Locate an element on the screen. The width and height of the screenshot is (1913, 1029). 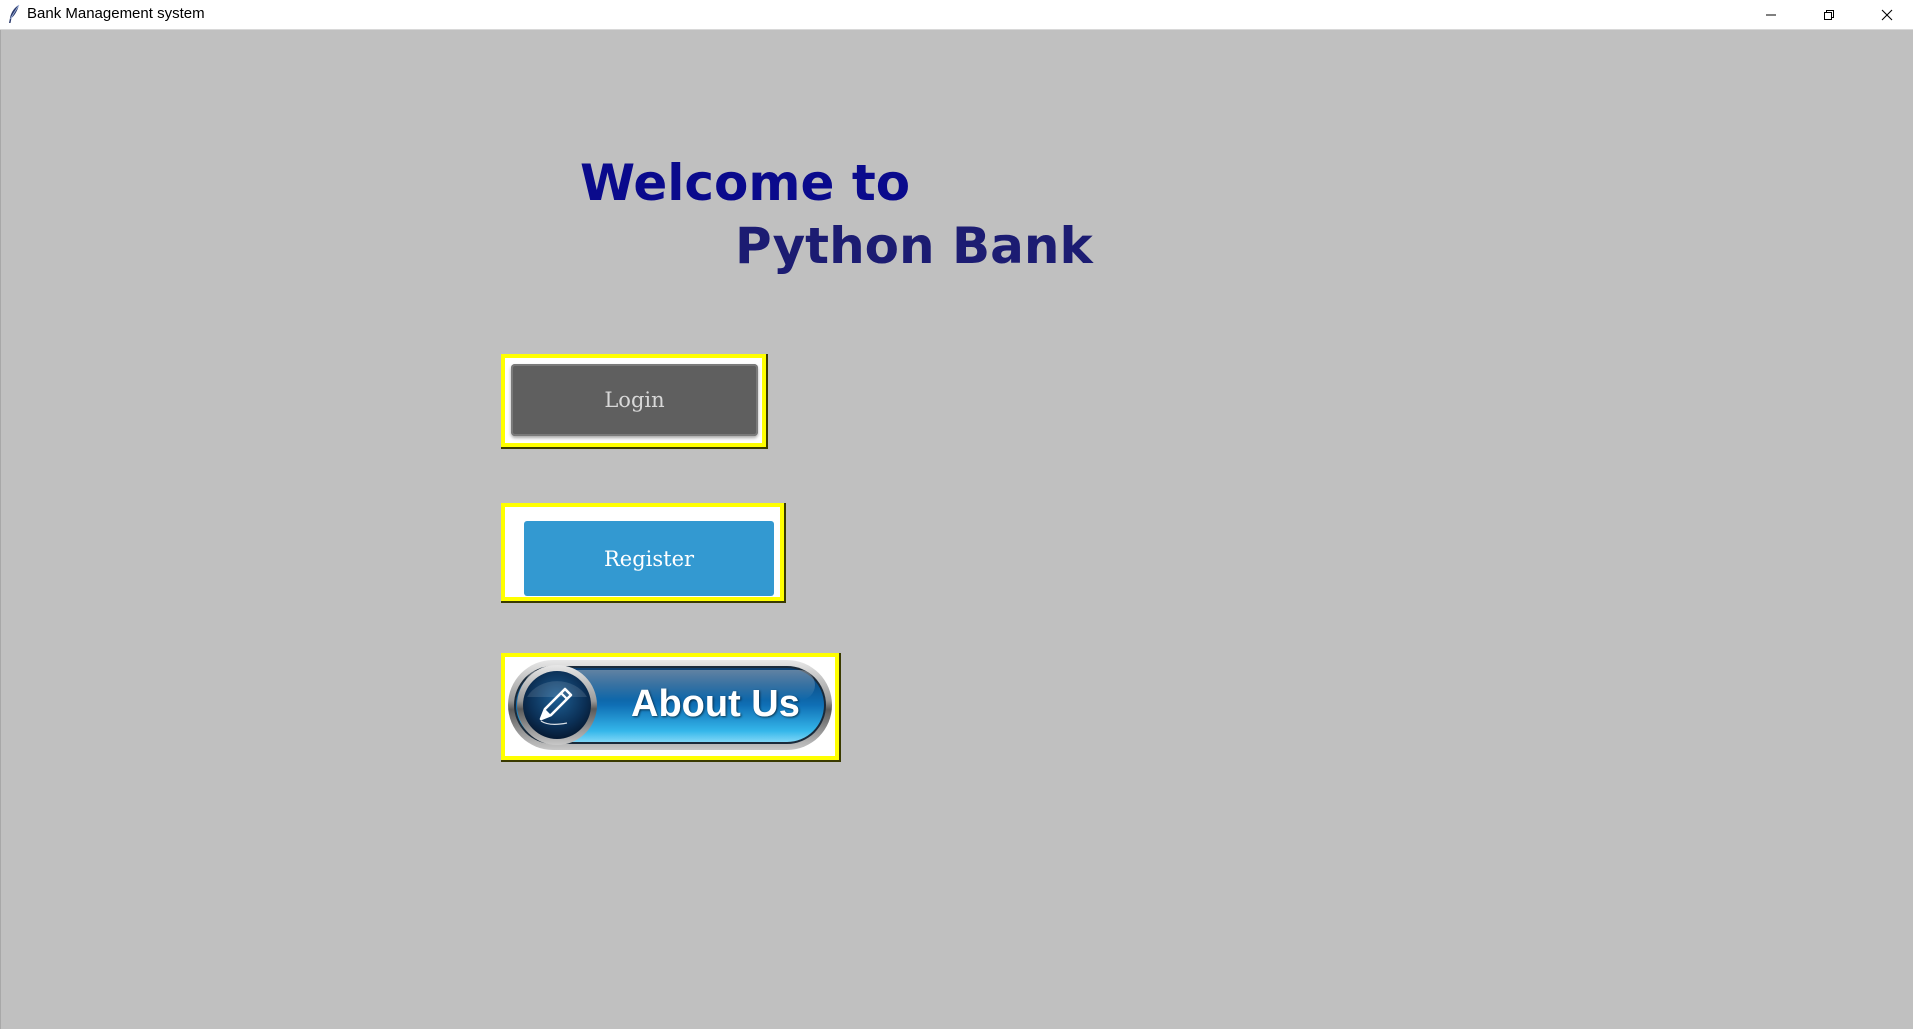
about-us-button-image: About Us is located at coordinates (670, 706).